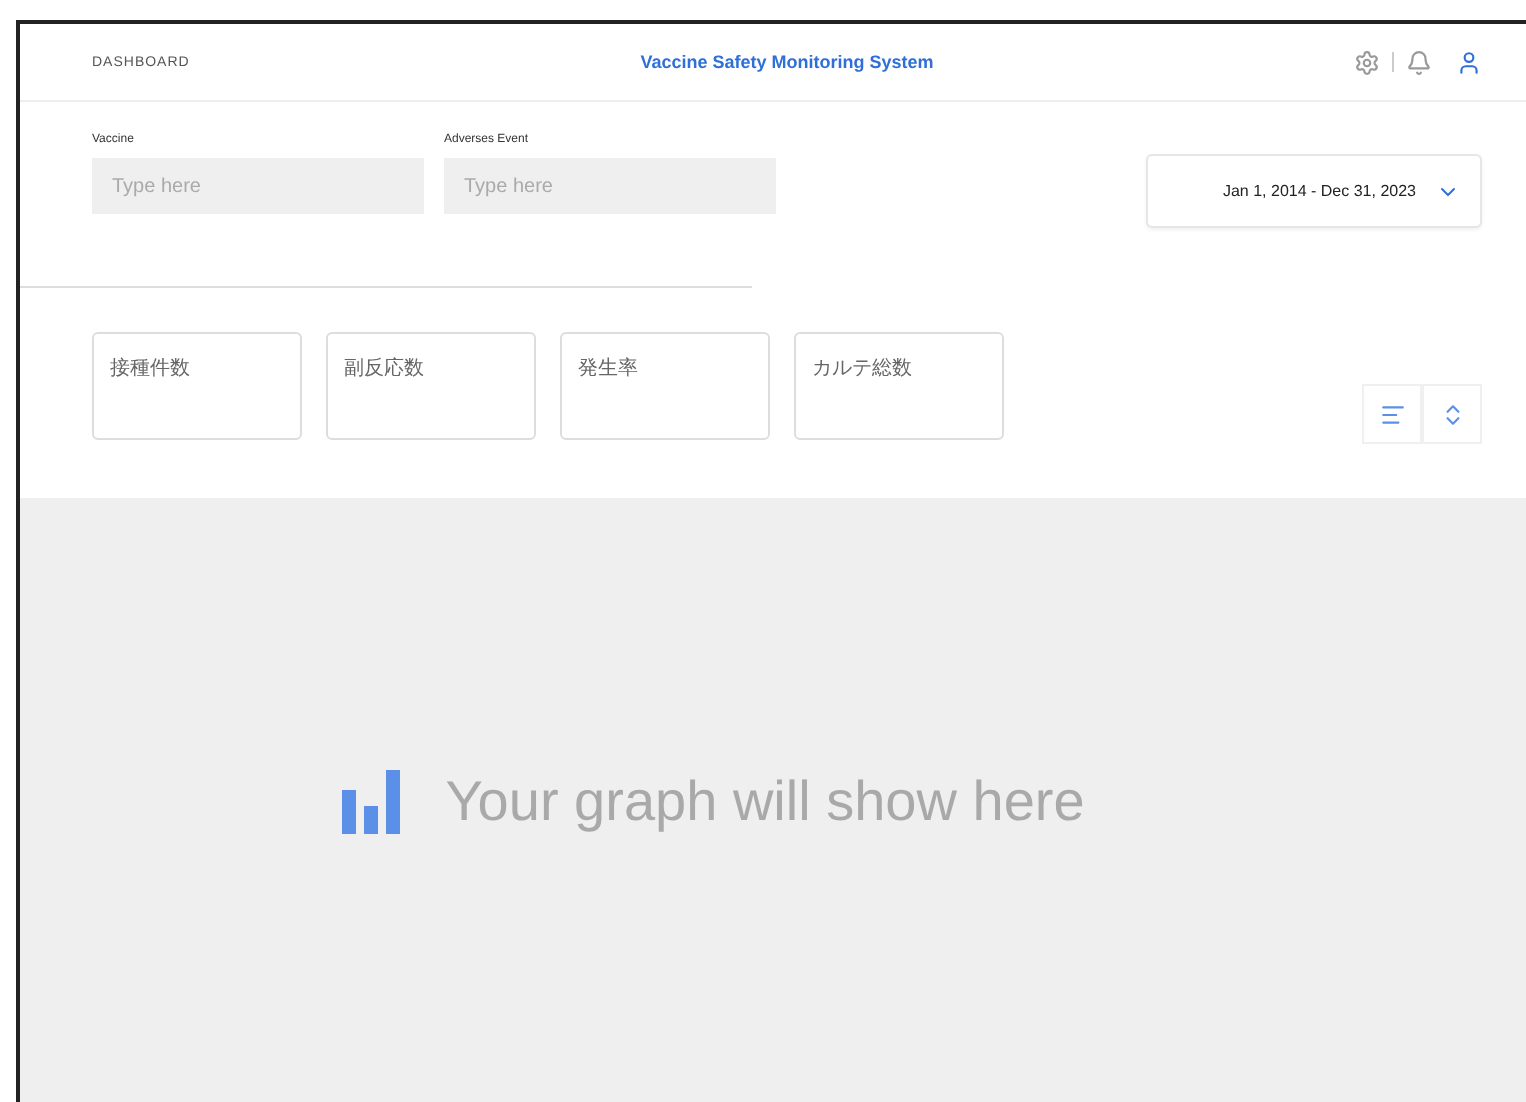 The height and width of the screenshot is (1102, 1526). Describe the element at coordinates (1367, 62) in the screenshot. I see `settings-icon` at that location.